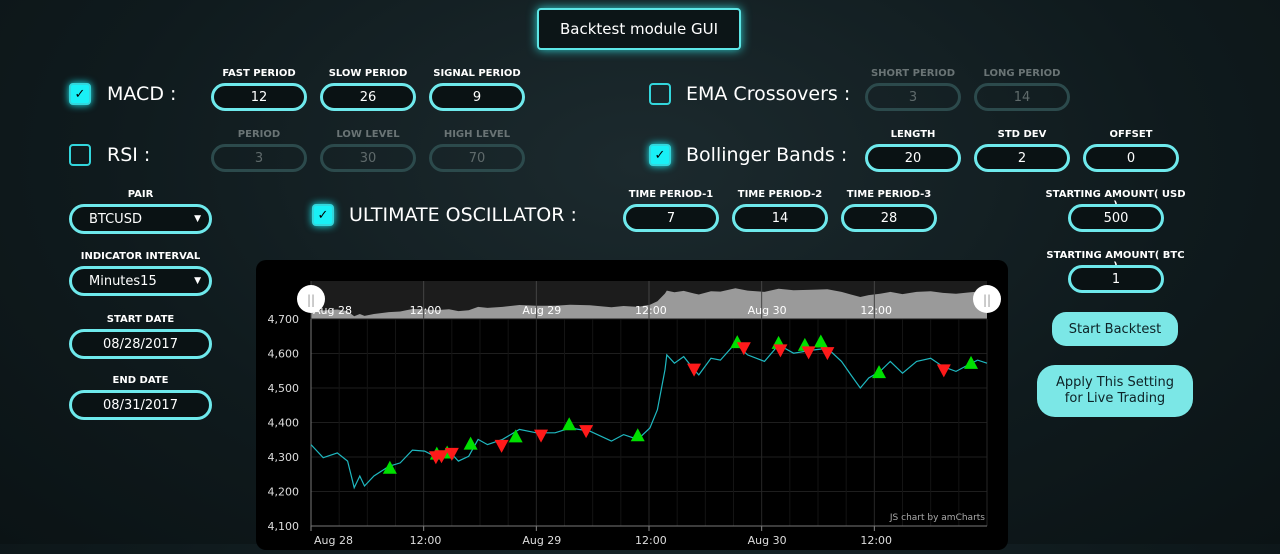 The height and width of the screenshot is (554, 1280). Describe the element at coordinates (333, 540) in the screenshot. I see `x-tick-label: Aug 28` at that location.